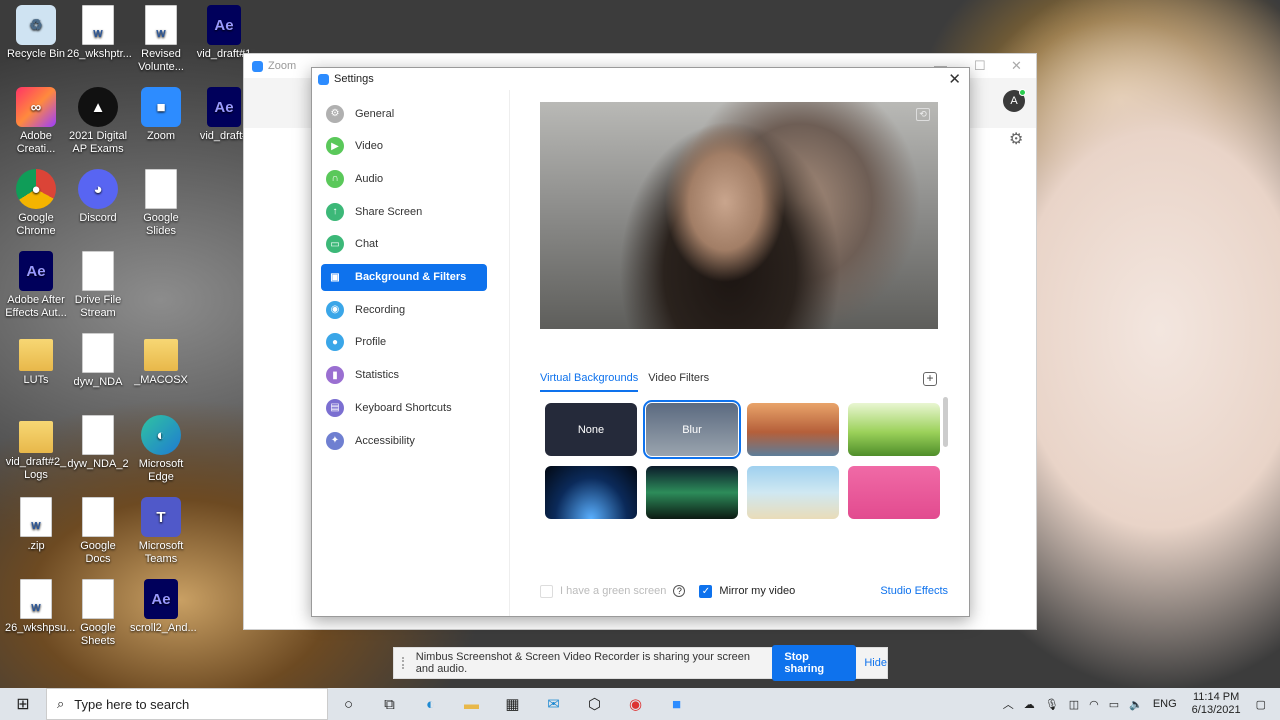 This screenshot has width=1280, height=720. I want to click on help-icon: ?, so click(679, 591).